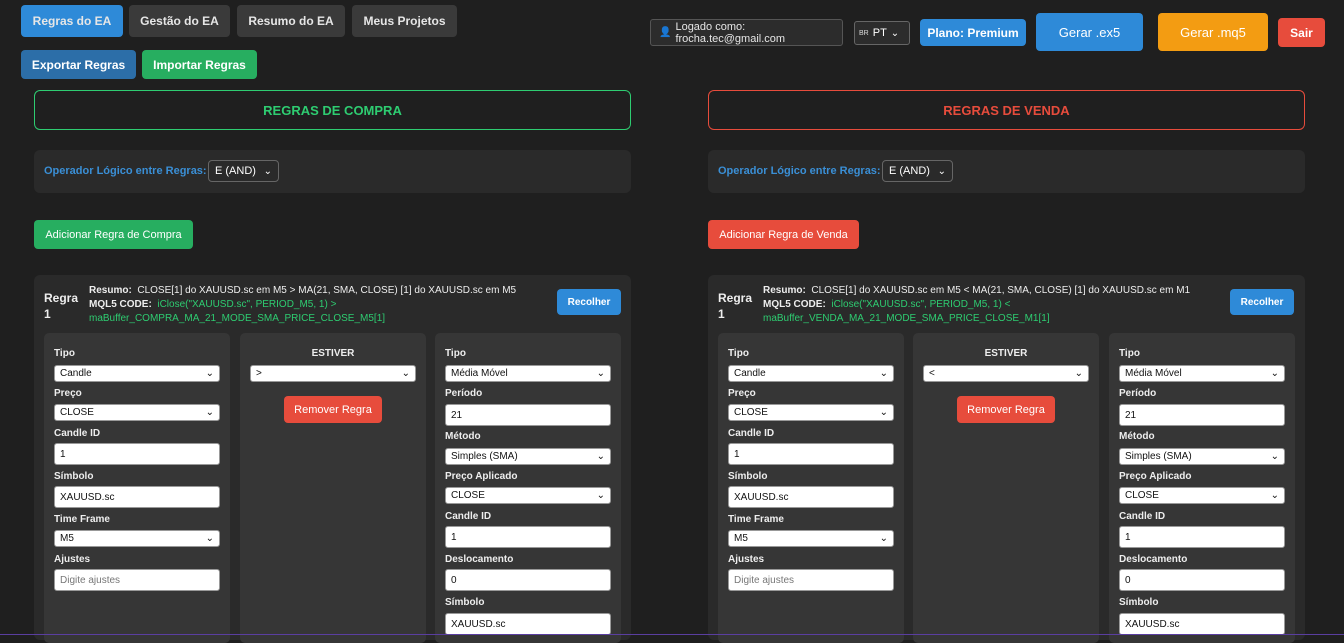 This screenshot has height=643, width=1344. Describe the element at coordinates (528, 624) in the screenshot. I see `buy-right-symbol-input: XAUUSD.sc` at that location.